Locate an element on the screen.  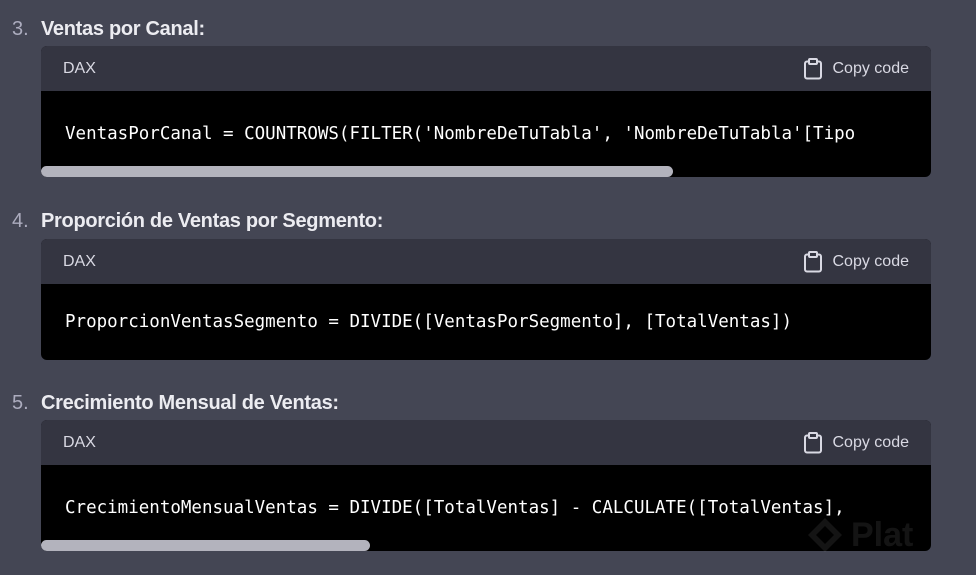
list-item-heading: 5. Crecimiento Mensual de Ventas: is located at coordinates (175, 403).